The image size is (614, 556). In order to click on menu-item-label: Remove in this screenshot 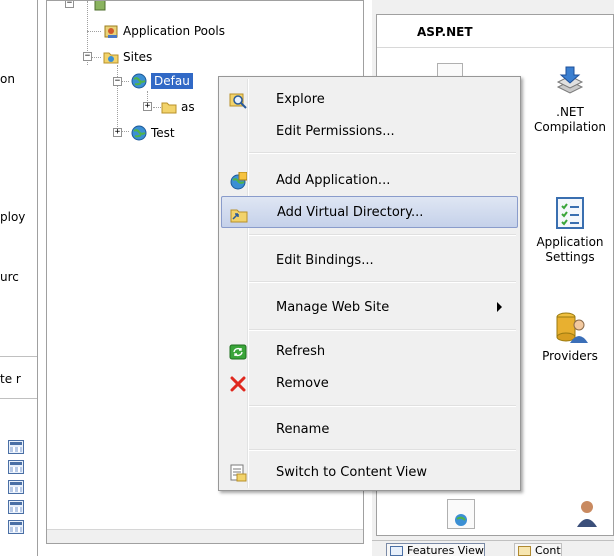, I will do `click(302, 383)`.